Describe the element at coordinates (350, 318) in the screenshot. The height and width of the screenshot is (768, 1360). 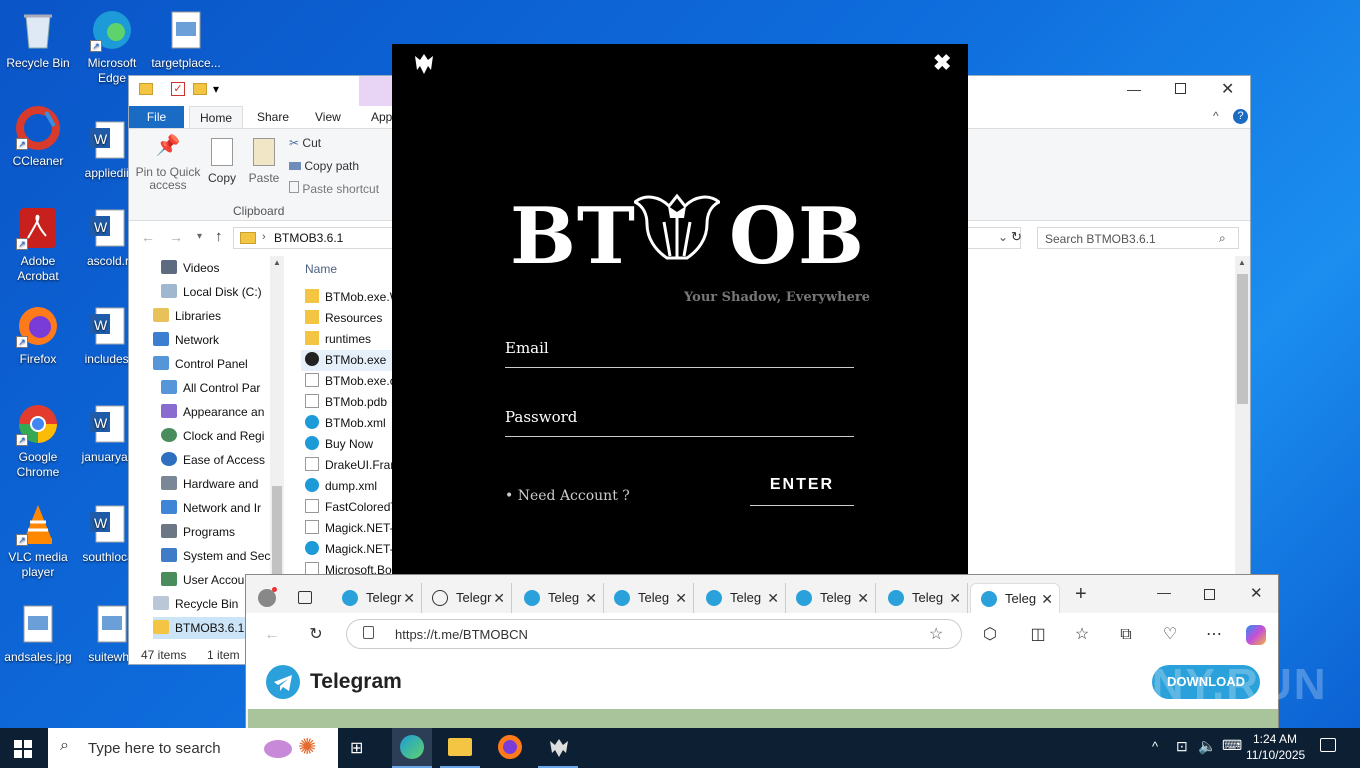
I see `file-item: Resources` at that location.